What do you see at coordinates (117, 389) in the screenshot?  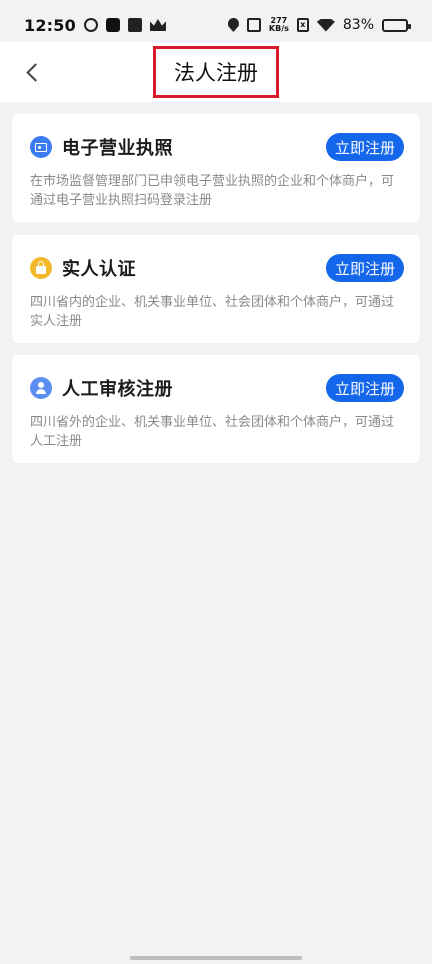 I see `card-title: 人工审核注册` at bounding box center [117, 389].